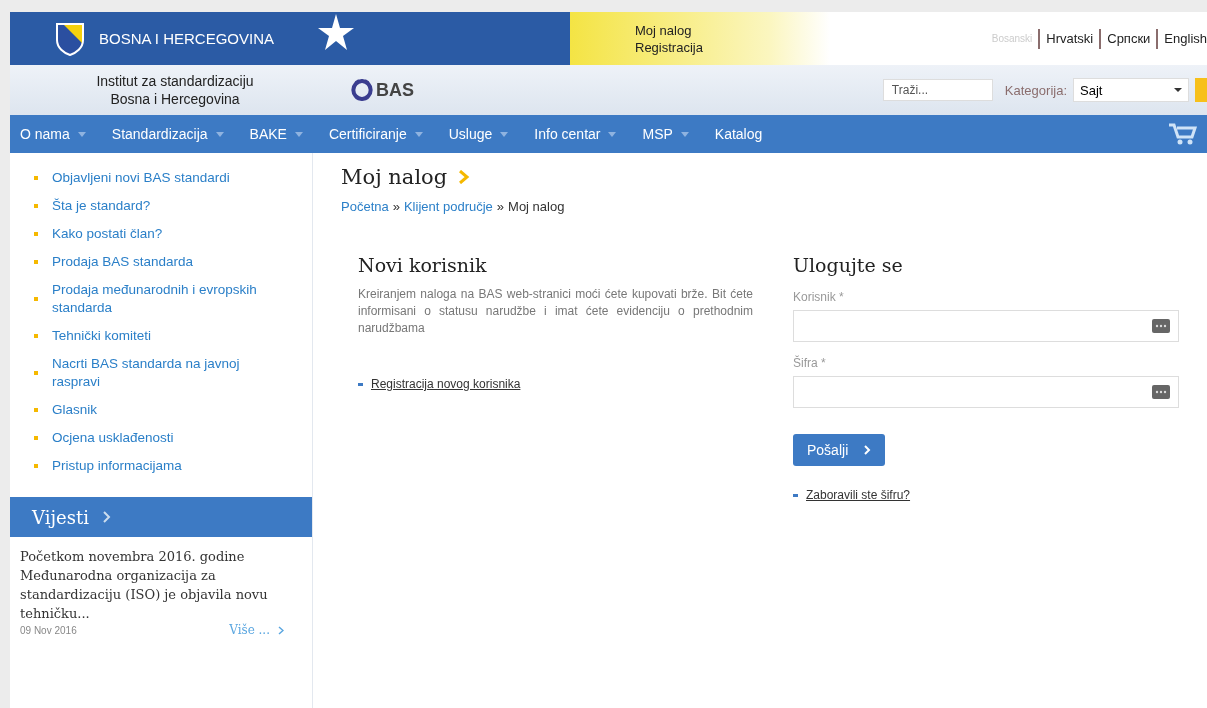 The image size is (1207, 708). Describe the element at coordinates (738, 134) in the screenshot. I see `nav-menu-item: Katalog` at that location.